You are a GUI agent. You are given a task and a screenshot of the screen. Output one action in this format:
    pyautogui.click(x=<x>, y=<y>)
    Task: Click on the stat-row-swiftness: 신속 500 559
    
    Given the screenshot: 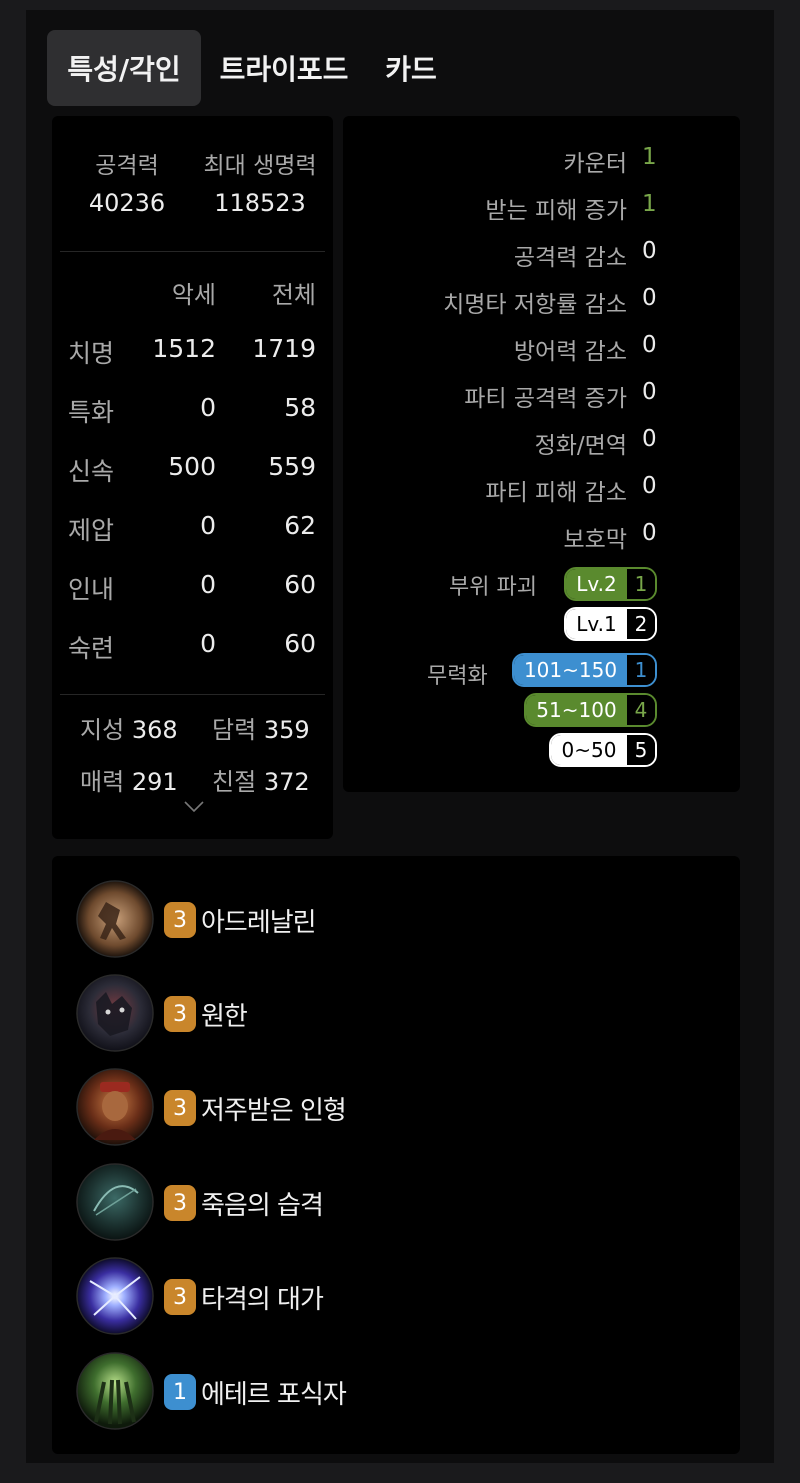 What is the action you would take?
    pyautogui.click(x=192, y=472)
    